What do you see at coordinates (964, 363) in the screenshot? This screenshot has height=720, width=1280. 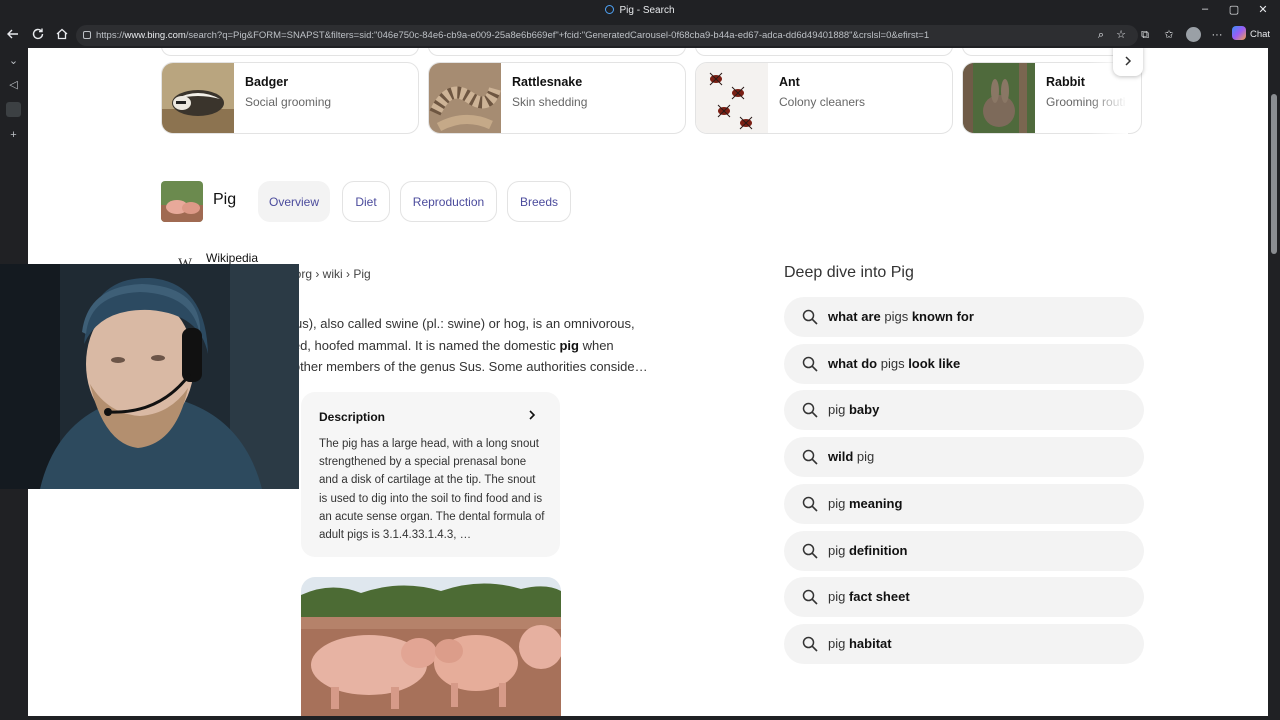 I see `related-search-suggestion: what do pigs look like` at bounding box center [964, 363].